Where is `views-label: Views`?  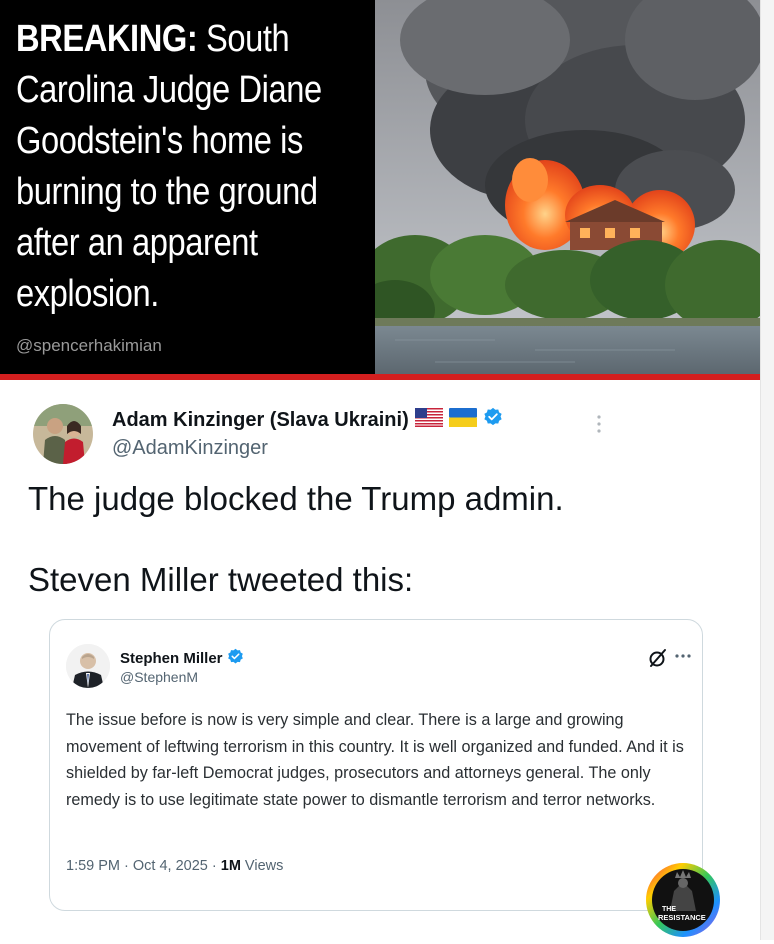
views-label: Views is located at coordinates (262, 866).